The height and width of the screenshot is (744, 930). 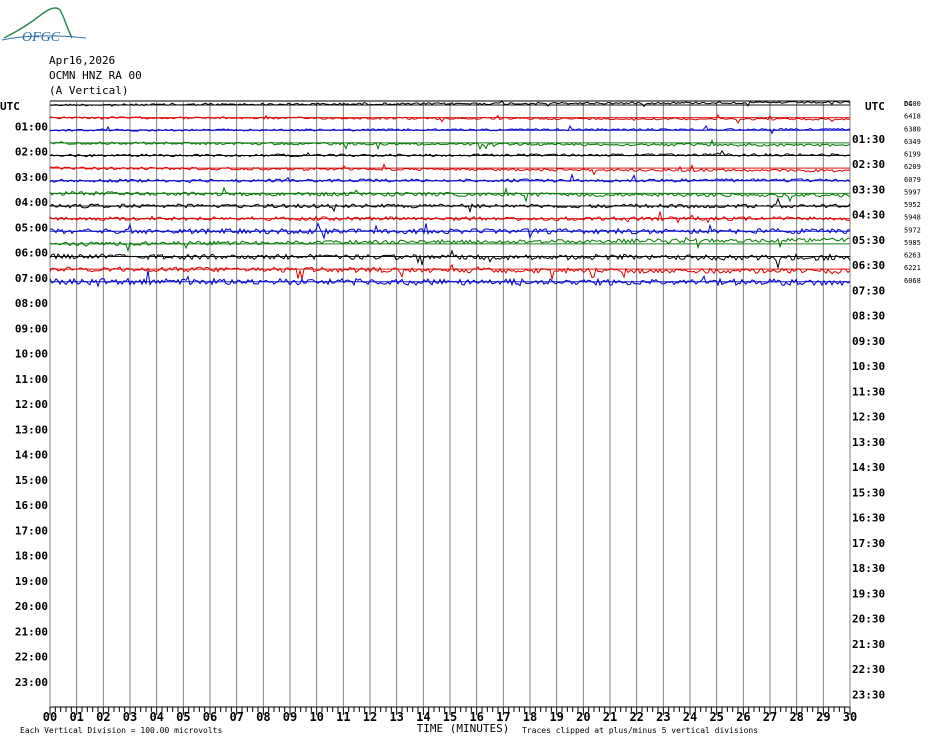 I want to click on left-hour-label: 02:00, so click(x=31, y=152).